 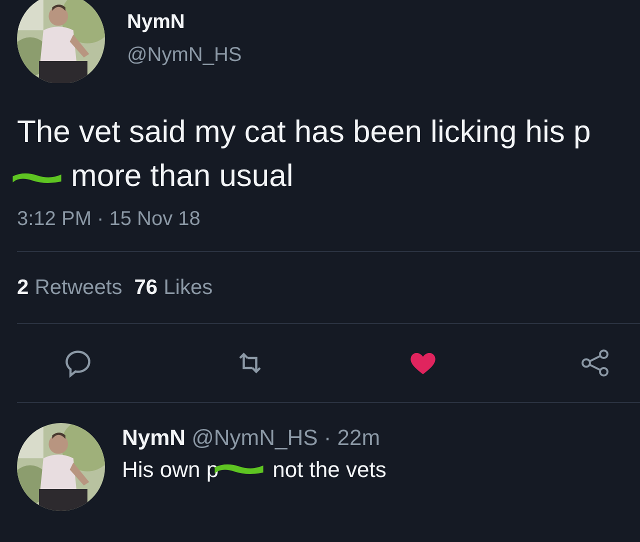 I want to click on stat-count: 2, so click(x=23, y=288).